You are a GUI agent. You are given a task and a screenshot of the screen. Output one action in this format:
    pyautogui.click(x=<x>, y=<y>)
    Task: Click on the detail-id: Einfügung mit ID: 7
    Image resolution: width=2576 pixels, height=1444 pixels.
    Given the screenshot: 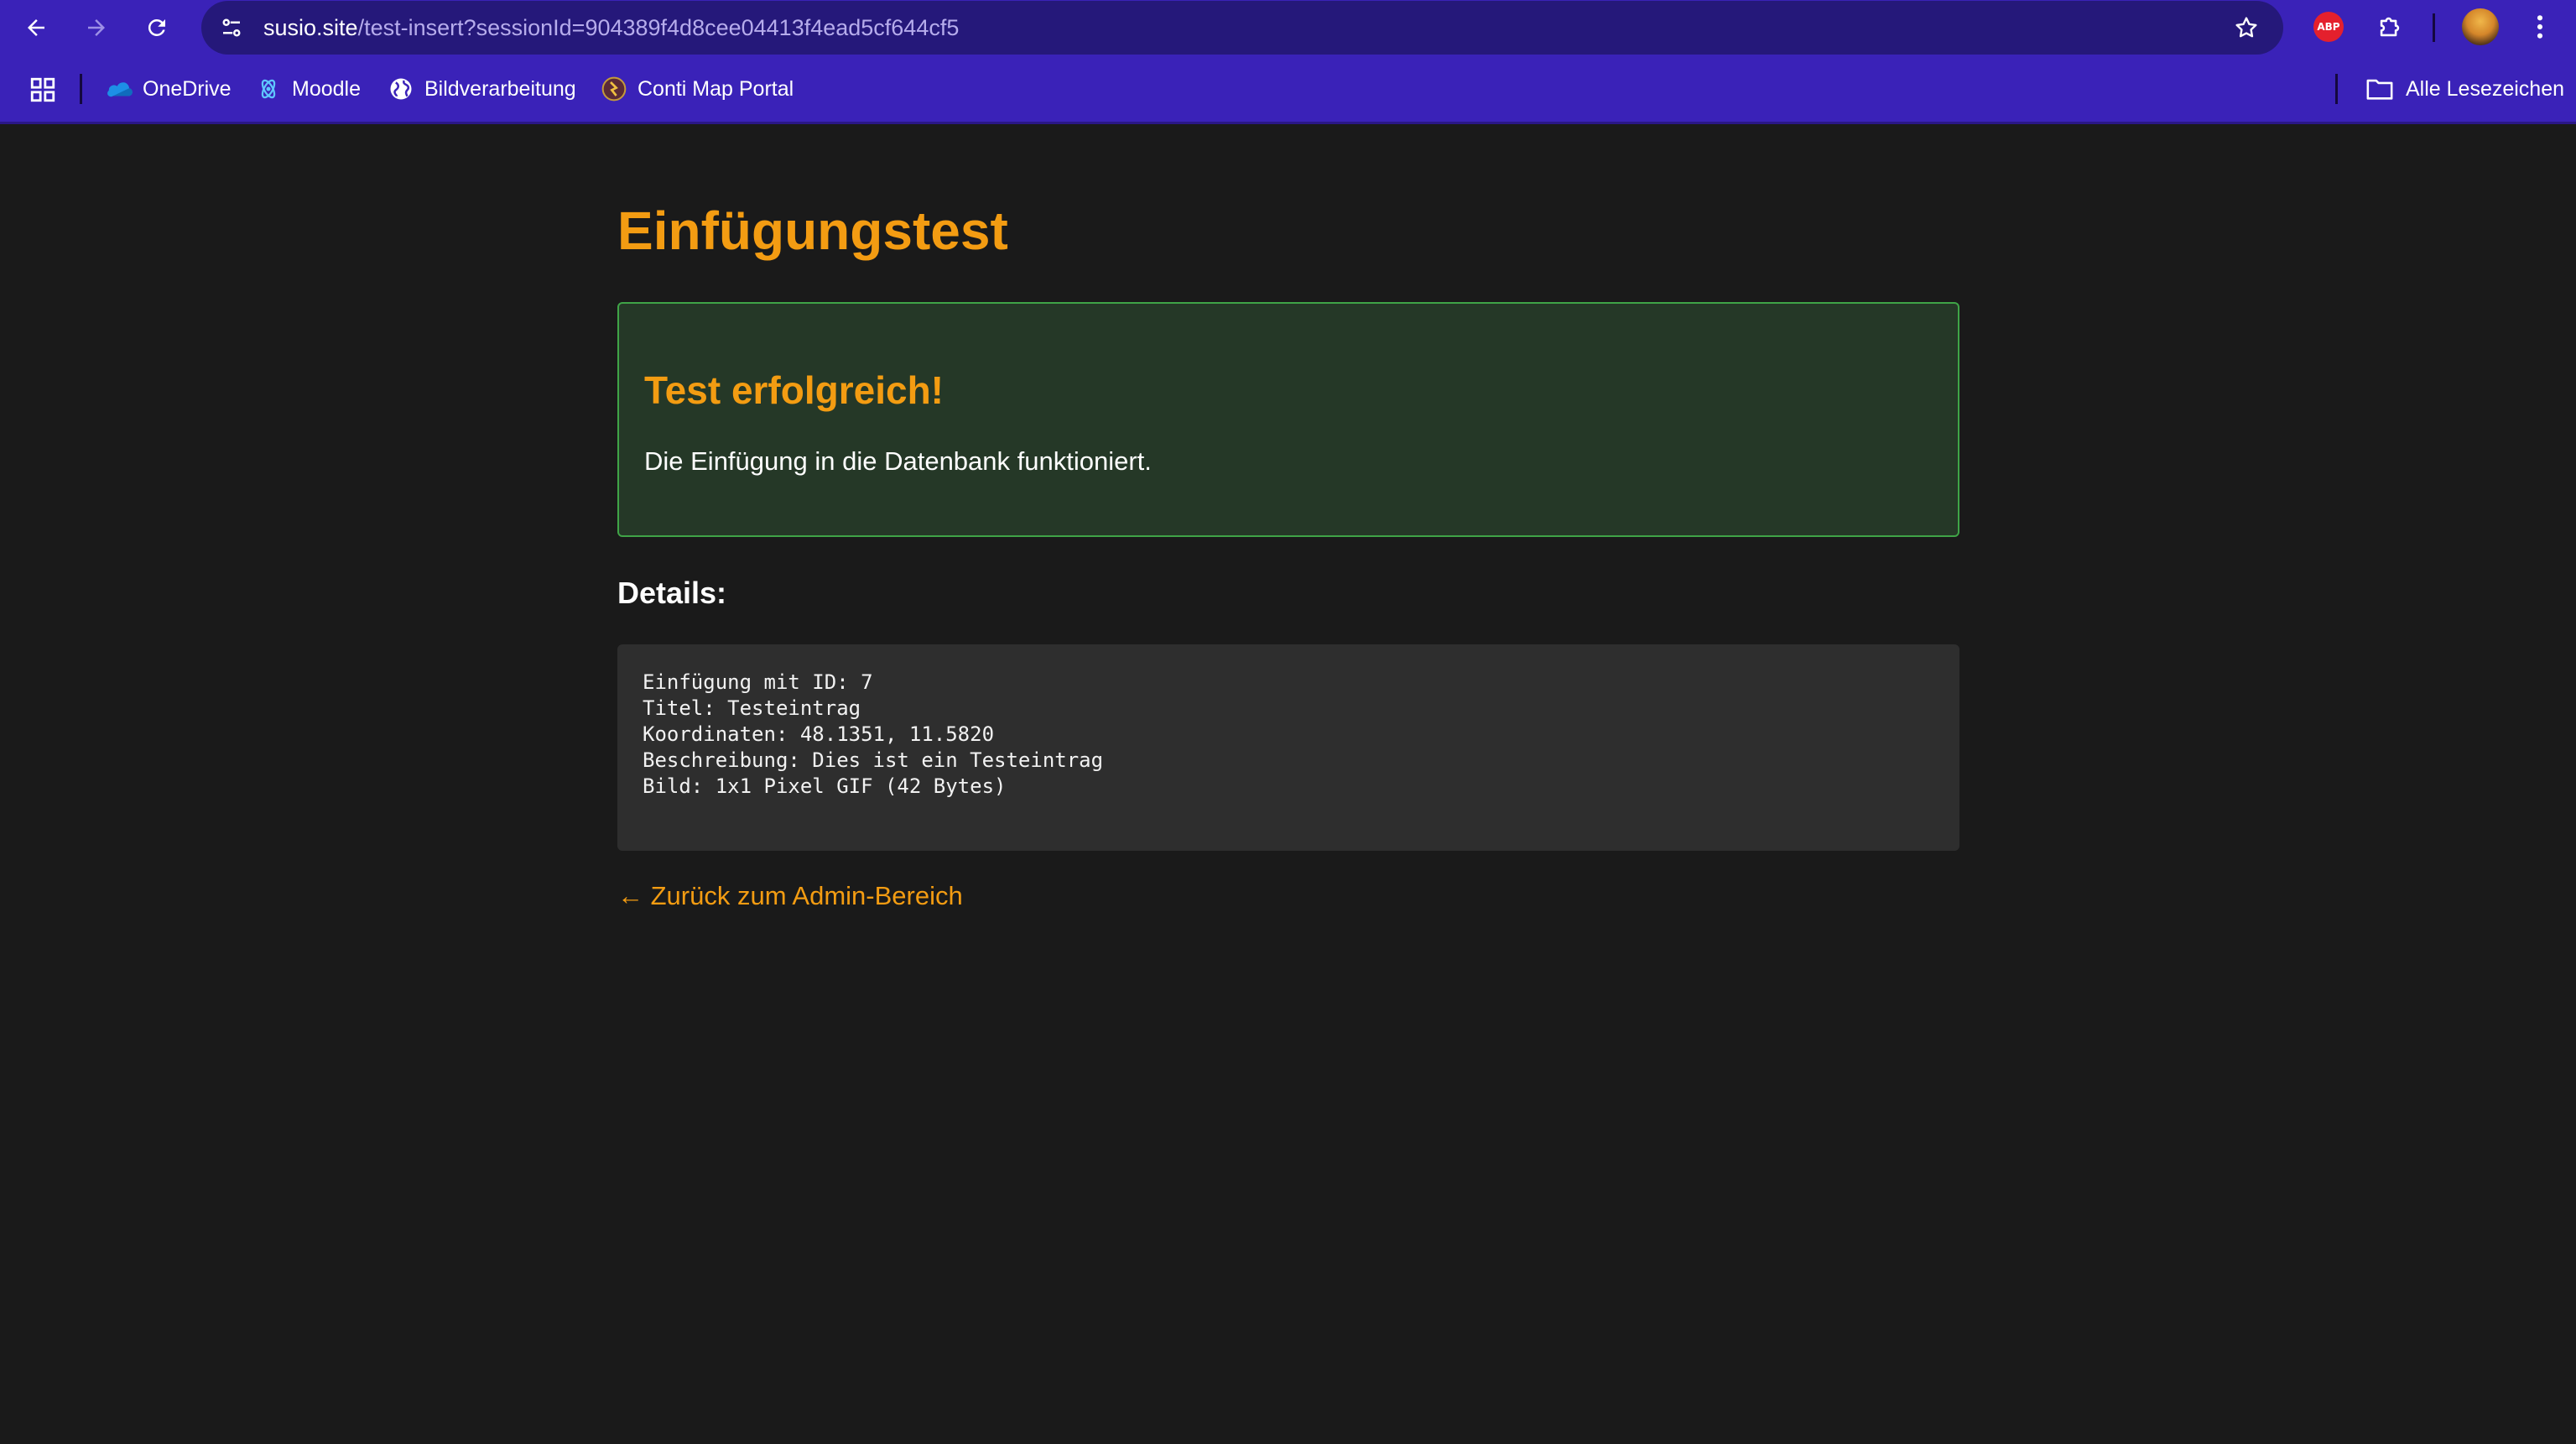 What is the action you would take?
    pyautogui.click(x=758, y=682)
    